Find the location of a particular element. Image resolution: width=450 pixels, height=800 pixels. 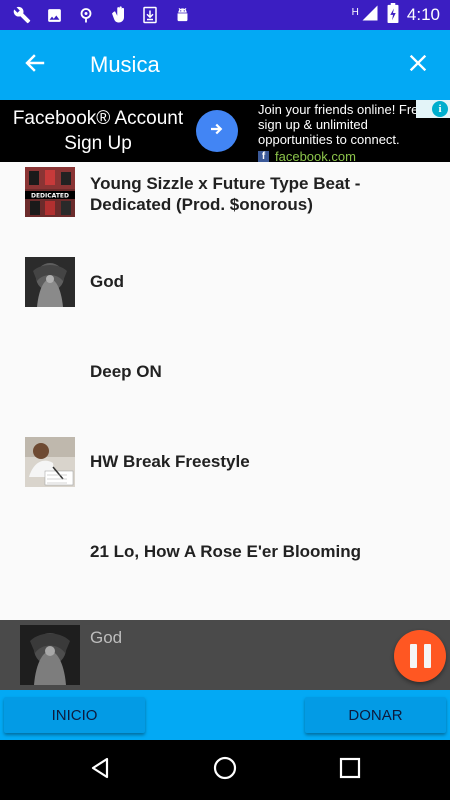

inicio-button: INICIO is located at coordinates (74, 715).